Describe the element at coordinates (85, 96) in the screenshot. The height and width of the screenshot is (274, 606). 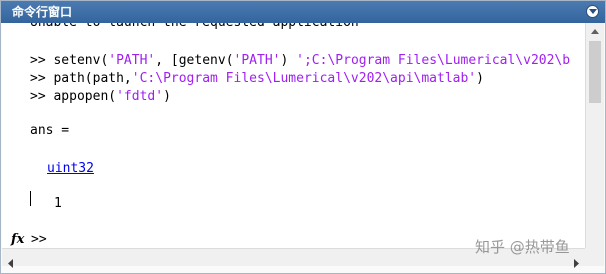
I see `code: appopen(` at that location.